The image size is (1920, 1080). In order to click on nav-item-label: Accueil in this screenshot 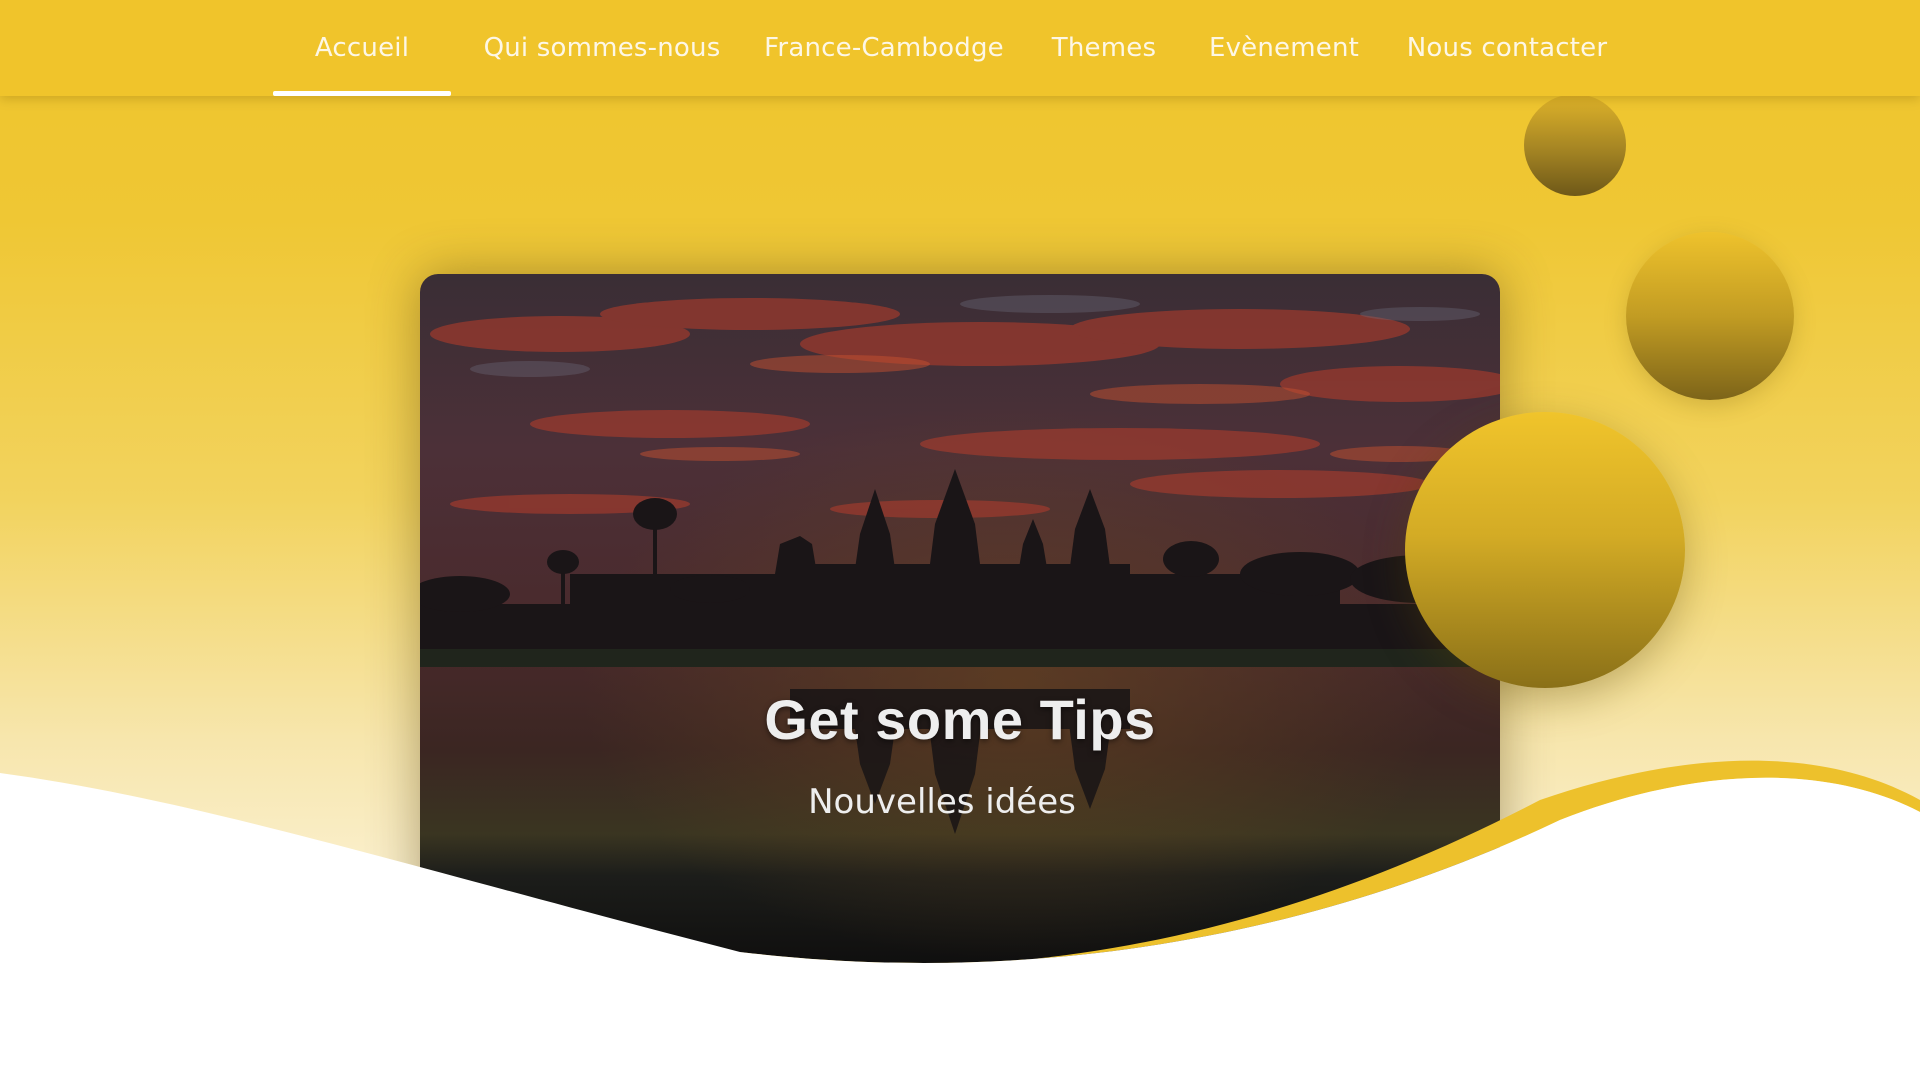, I will do `click(362, 48)`.